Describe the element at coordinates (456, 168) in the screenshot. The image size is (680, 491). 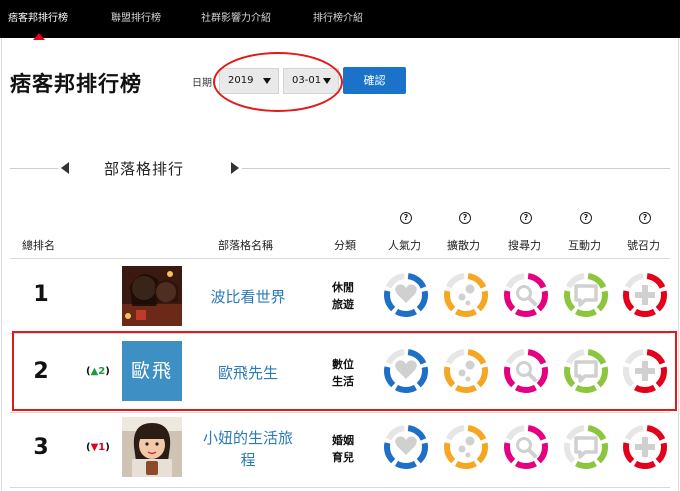
I see `section-divider-right` at that location.